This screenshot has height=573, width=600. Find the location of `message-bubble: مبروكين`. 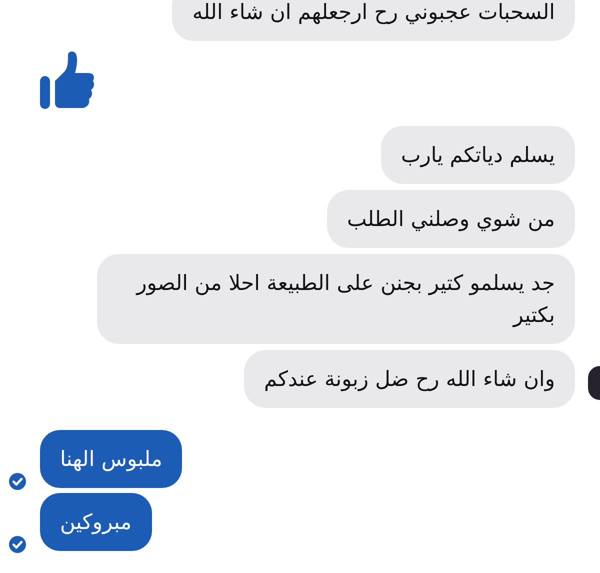

message-bubble: مبروكين is located at coordinates (96, 522).